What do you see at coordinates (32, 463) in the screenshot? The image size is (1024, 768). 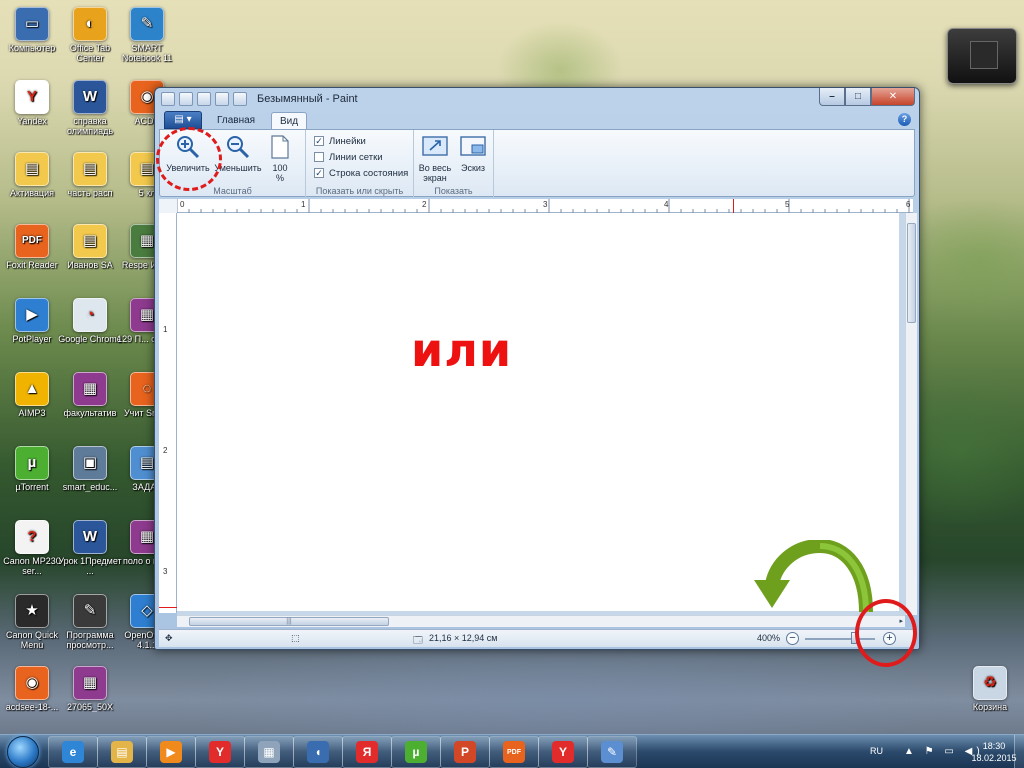 I see `desktop-app-icon: µ` at bounding box center [32, 463].